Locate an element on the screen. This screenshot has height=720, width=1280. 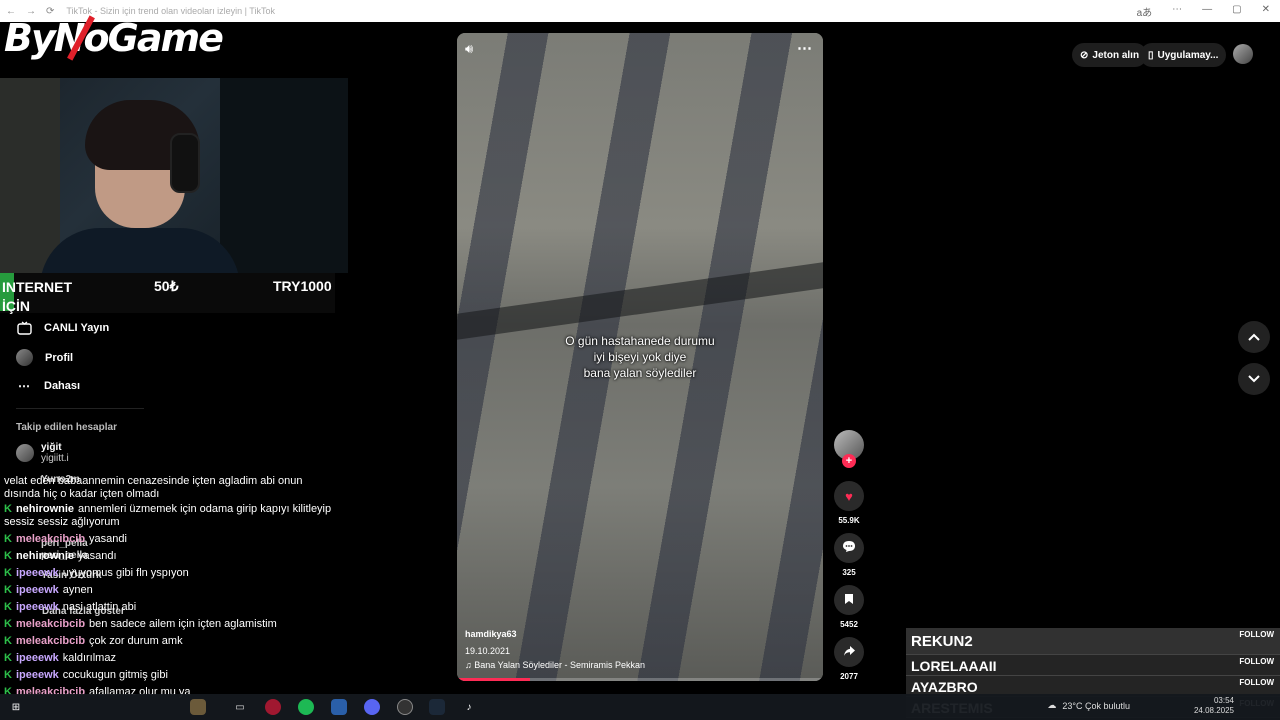
sidebar-item-profile: Profil is located at coordinates (44, 357).